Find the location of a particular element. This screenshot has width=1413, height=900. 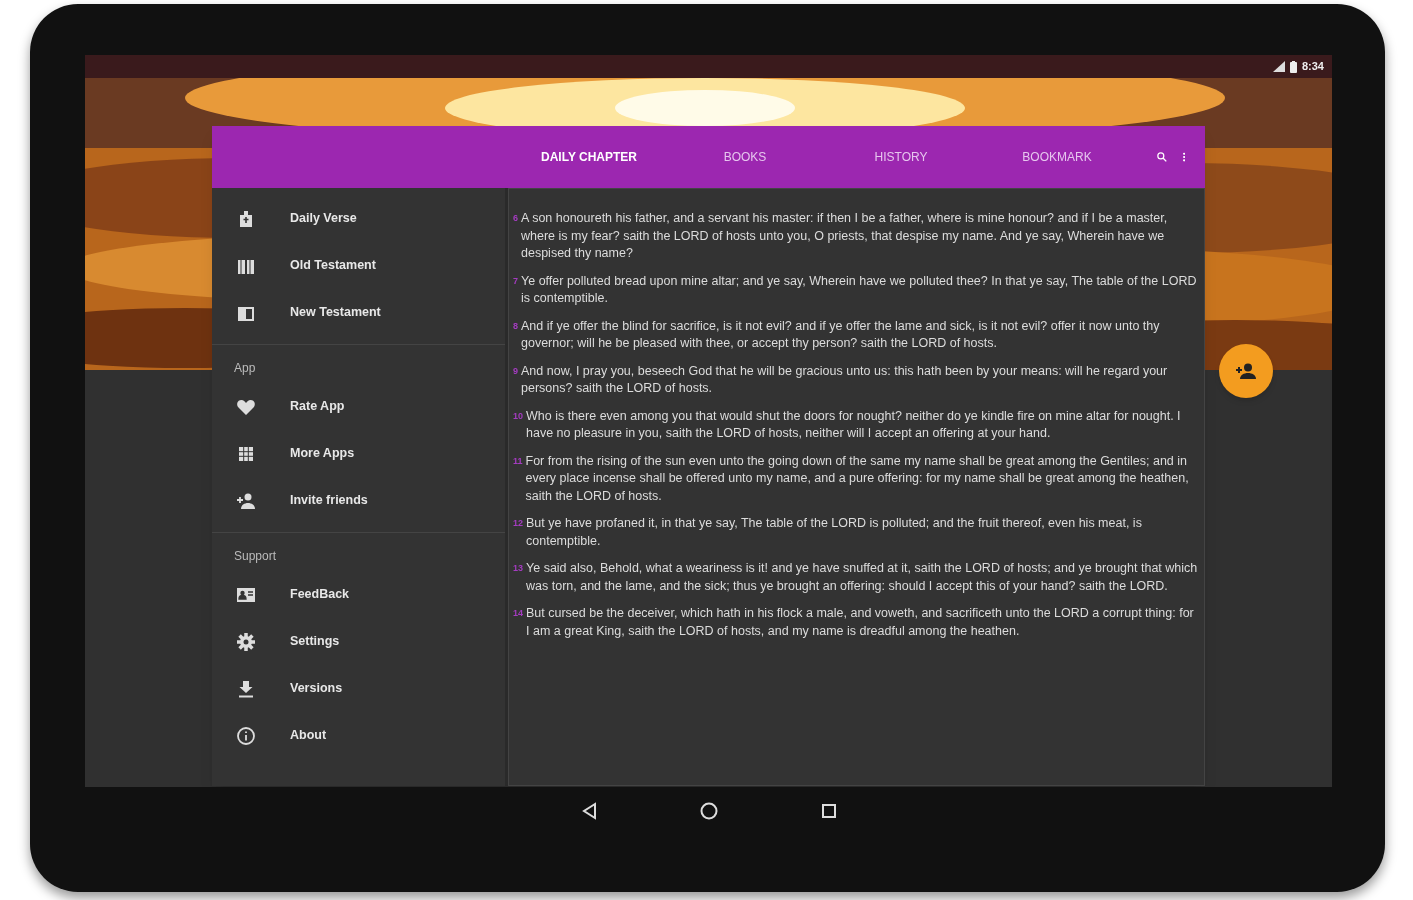

drawer-item: Invite friends is located at coordinates (358, 500).